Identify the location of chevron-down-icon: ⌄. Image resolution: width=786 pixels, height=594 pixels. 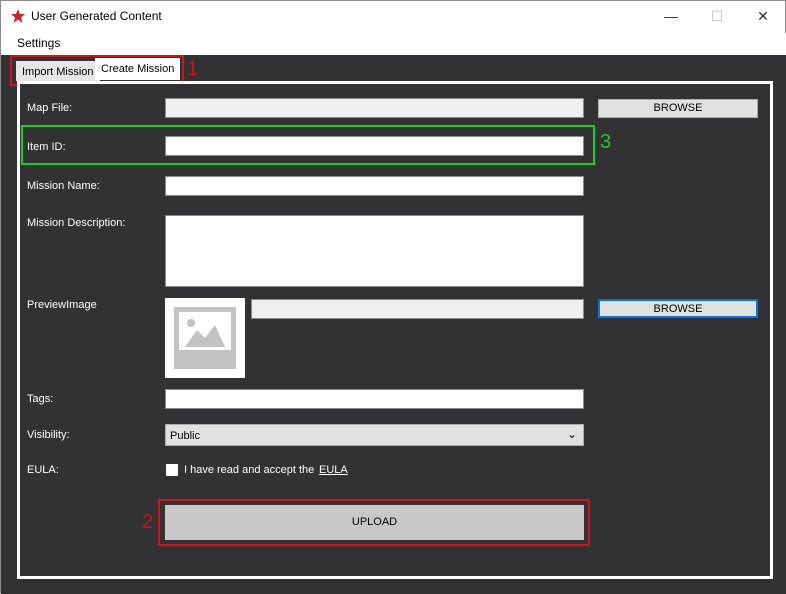
(571, 434).